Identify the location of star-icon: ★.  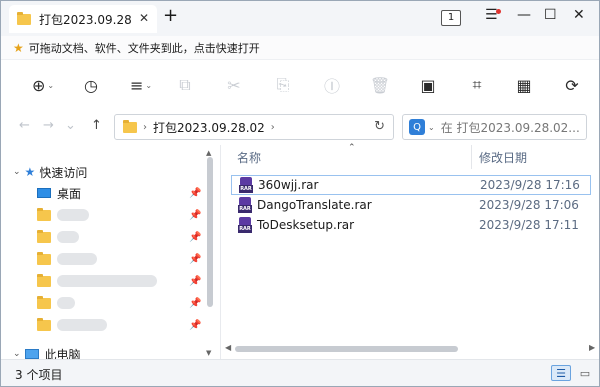
(30, 172).